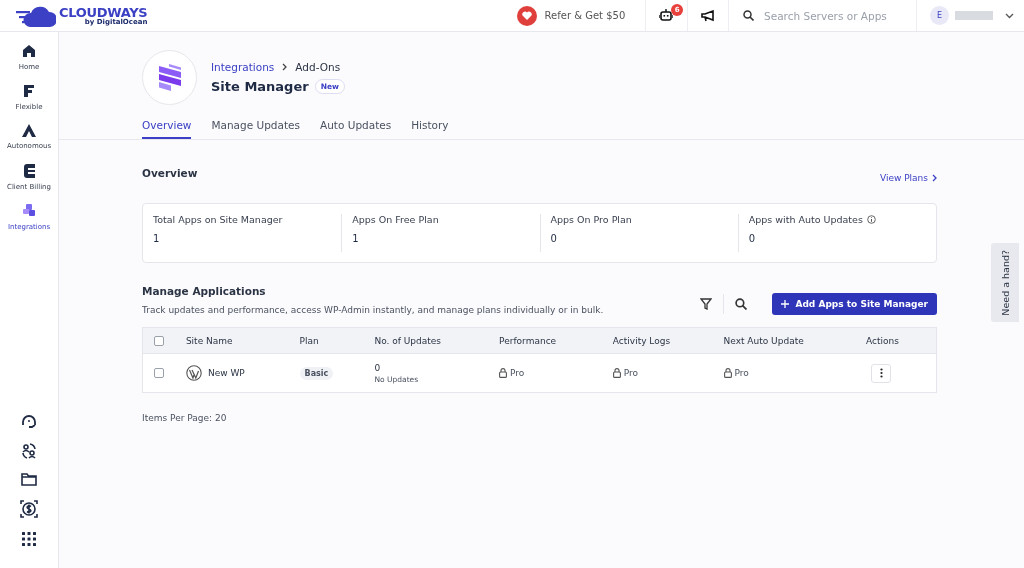 The height and width of the screenshot is (568, 1024). I want to click on robot-icon, so click(666, 15).